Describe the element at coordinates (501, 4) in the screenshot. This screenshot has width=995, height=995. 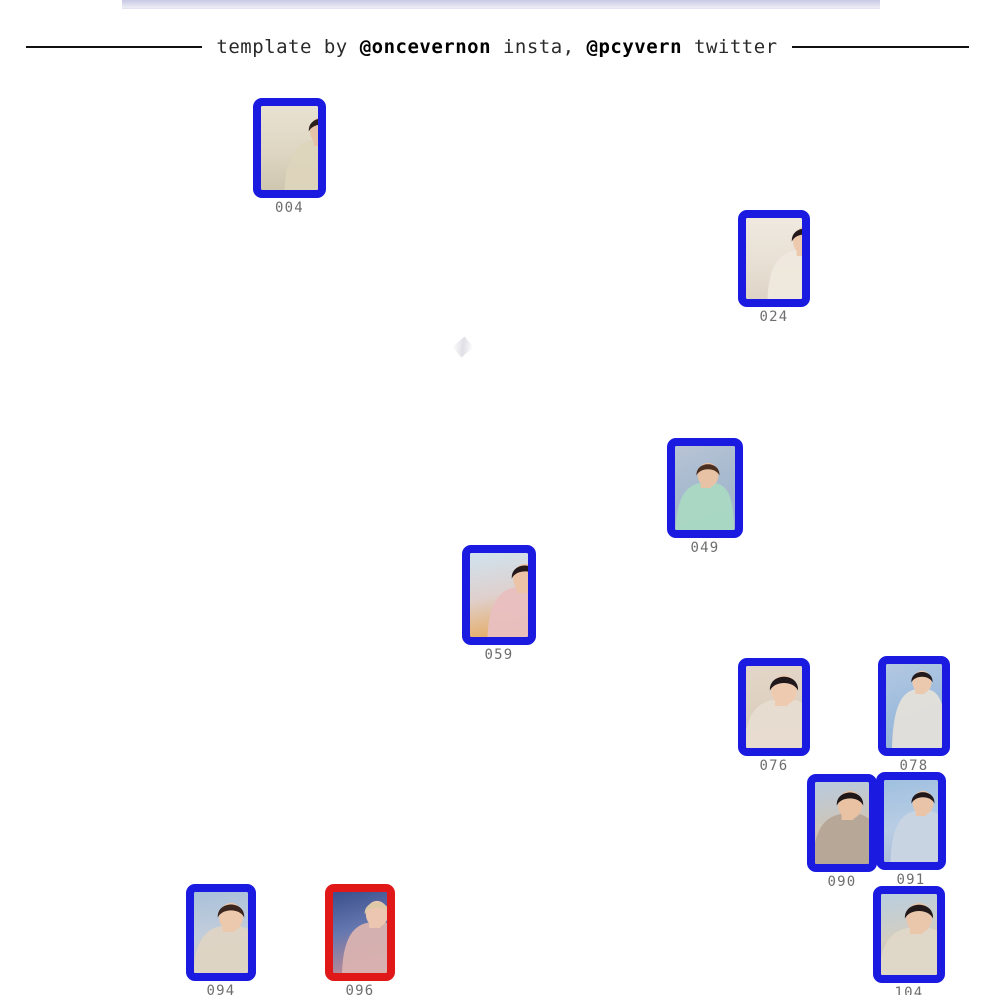
I see `top-decorative-bar` at that location.